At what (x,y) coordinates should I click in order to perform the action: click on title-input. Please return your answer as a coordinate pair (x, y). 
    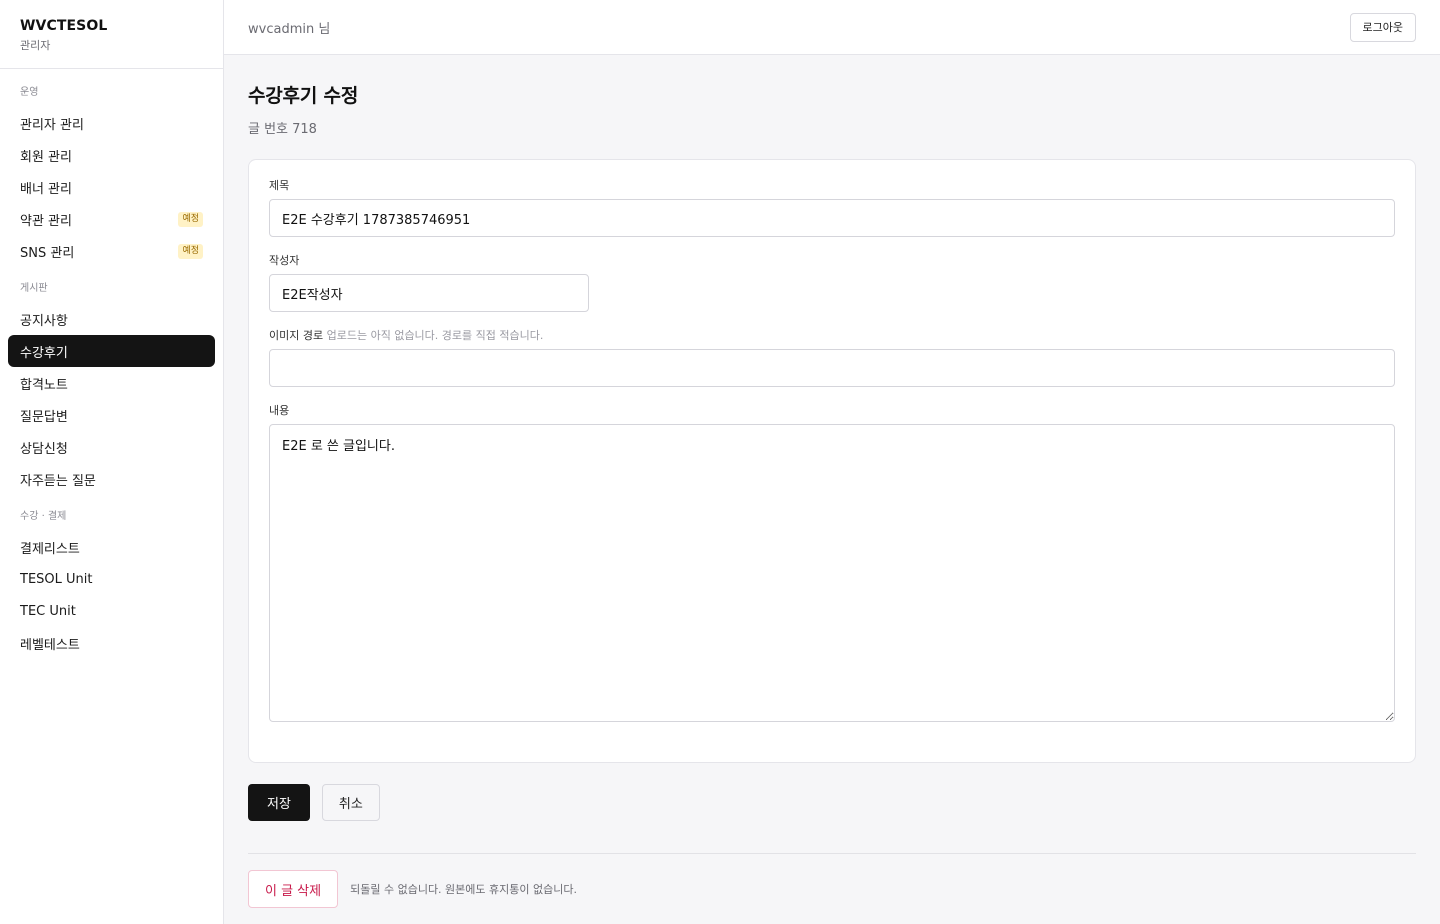
    Looking at the image, I should click on (832, 218).